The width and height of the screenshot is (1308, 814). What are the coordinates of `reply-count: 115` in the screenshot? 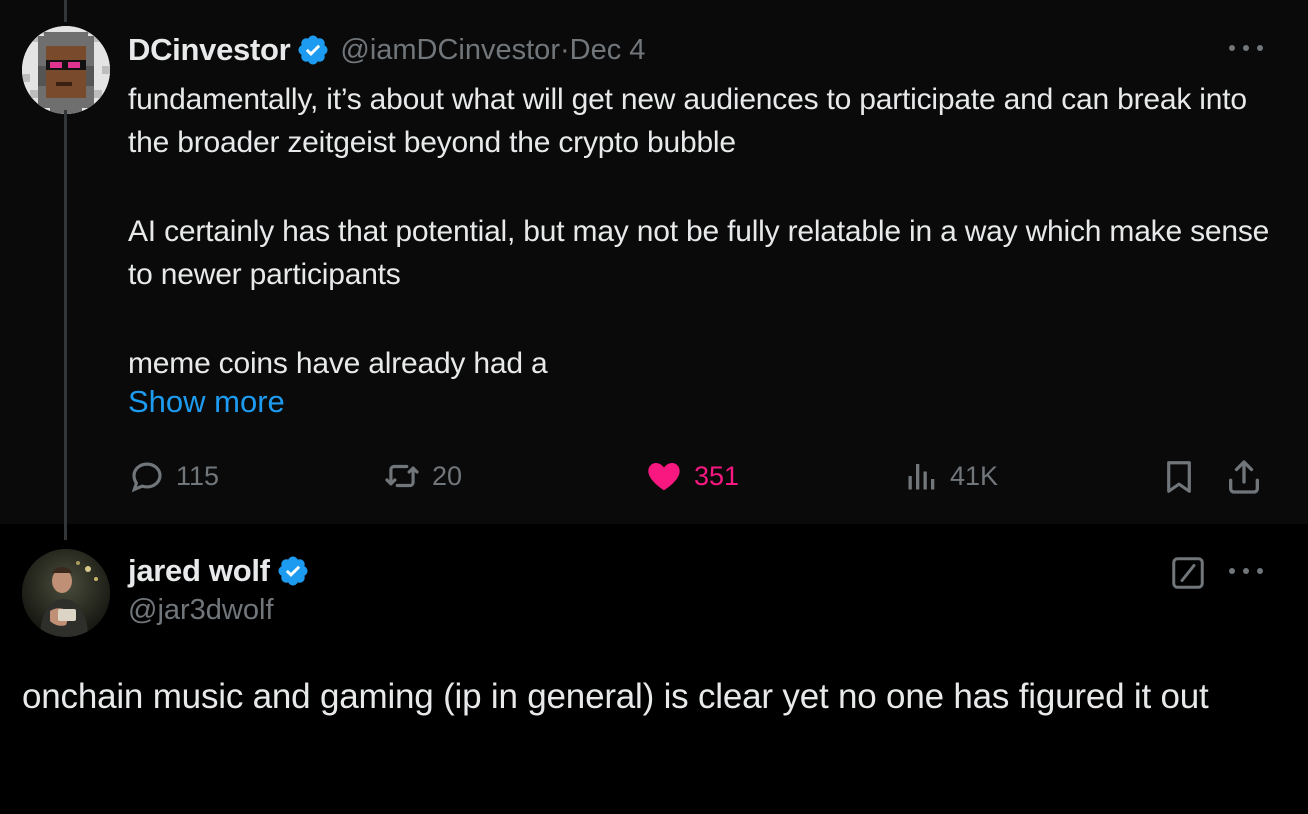 It's located at (198, 475).